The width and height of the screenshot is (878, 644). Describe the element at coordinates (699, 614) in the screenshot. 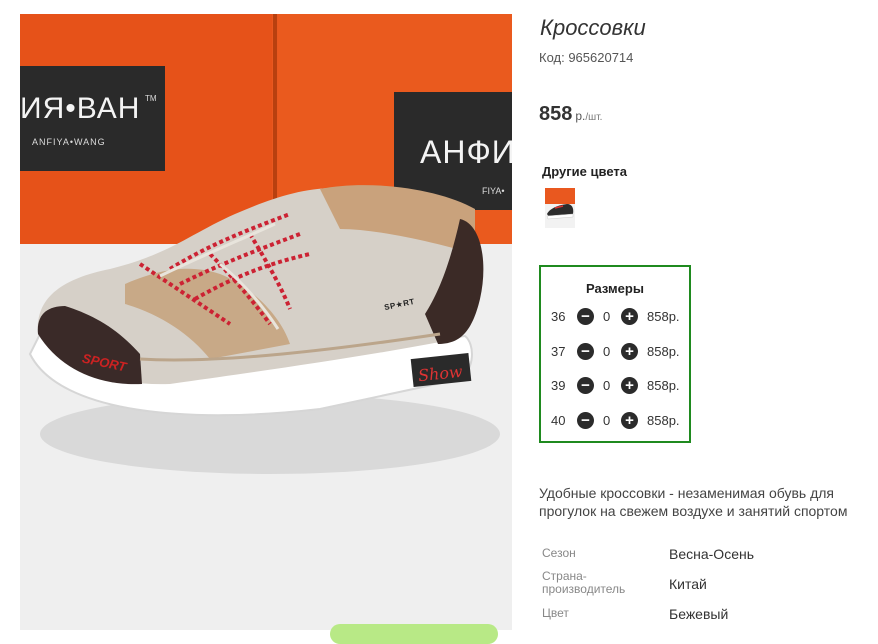

I see `attr-value-color: Бежевый` at that location.